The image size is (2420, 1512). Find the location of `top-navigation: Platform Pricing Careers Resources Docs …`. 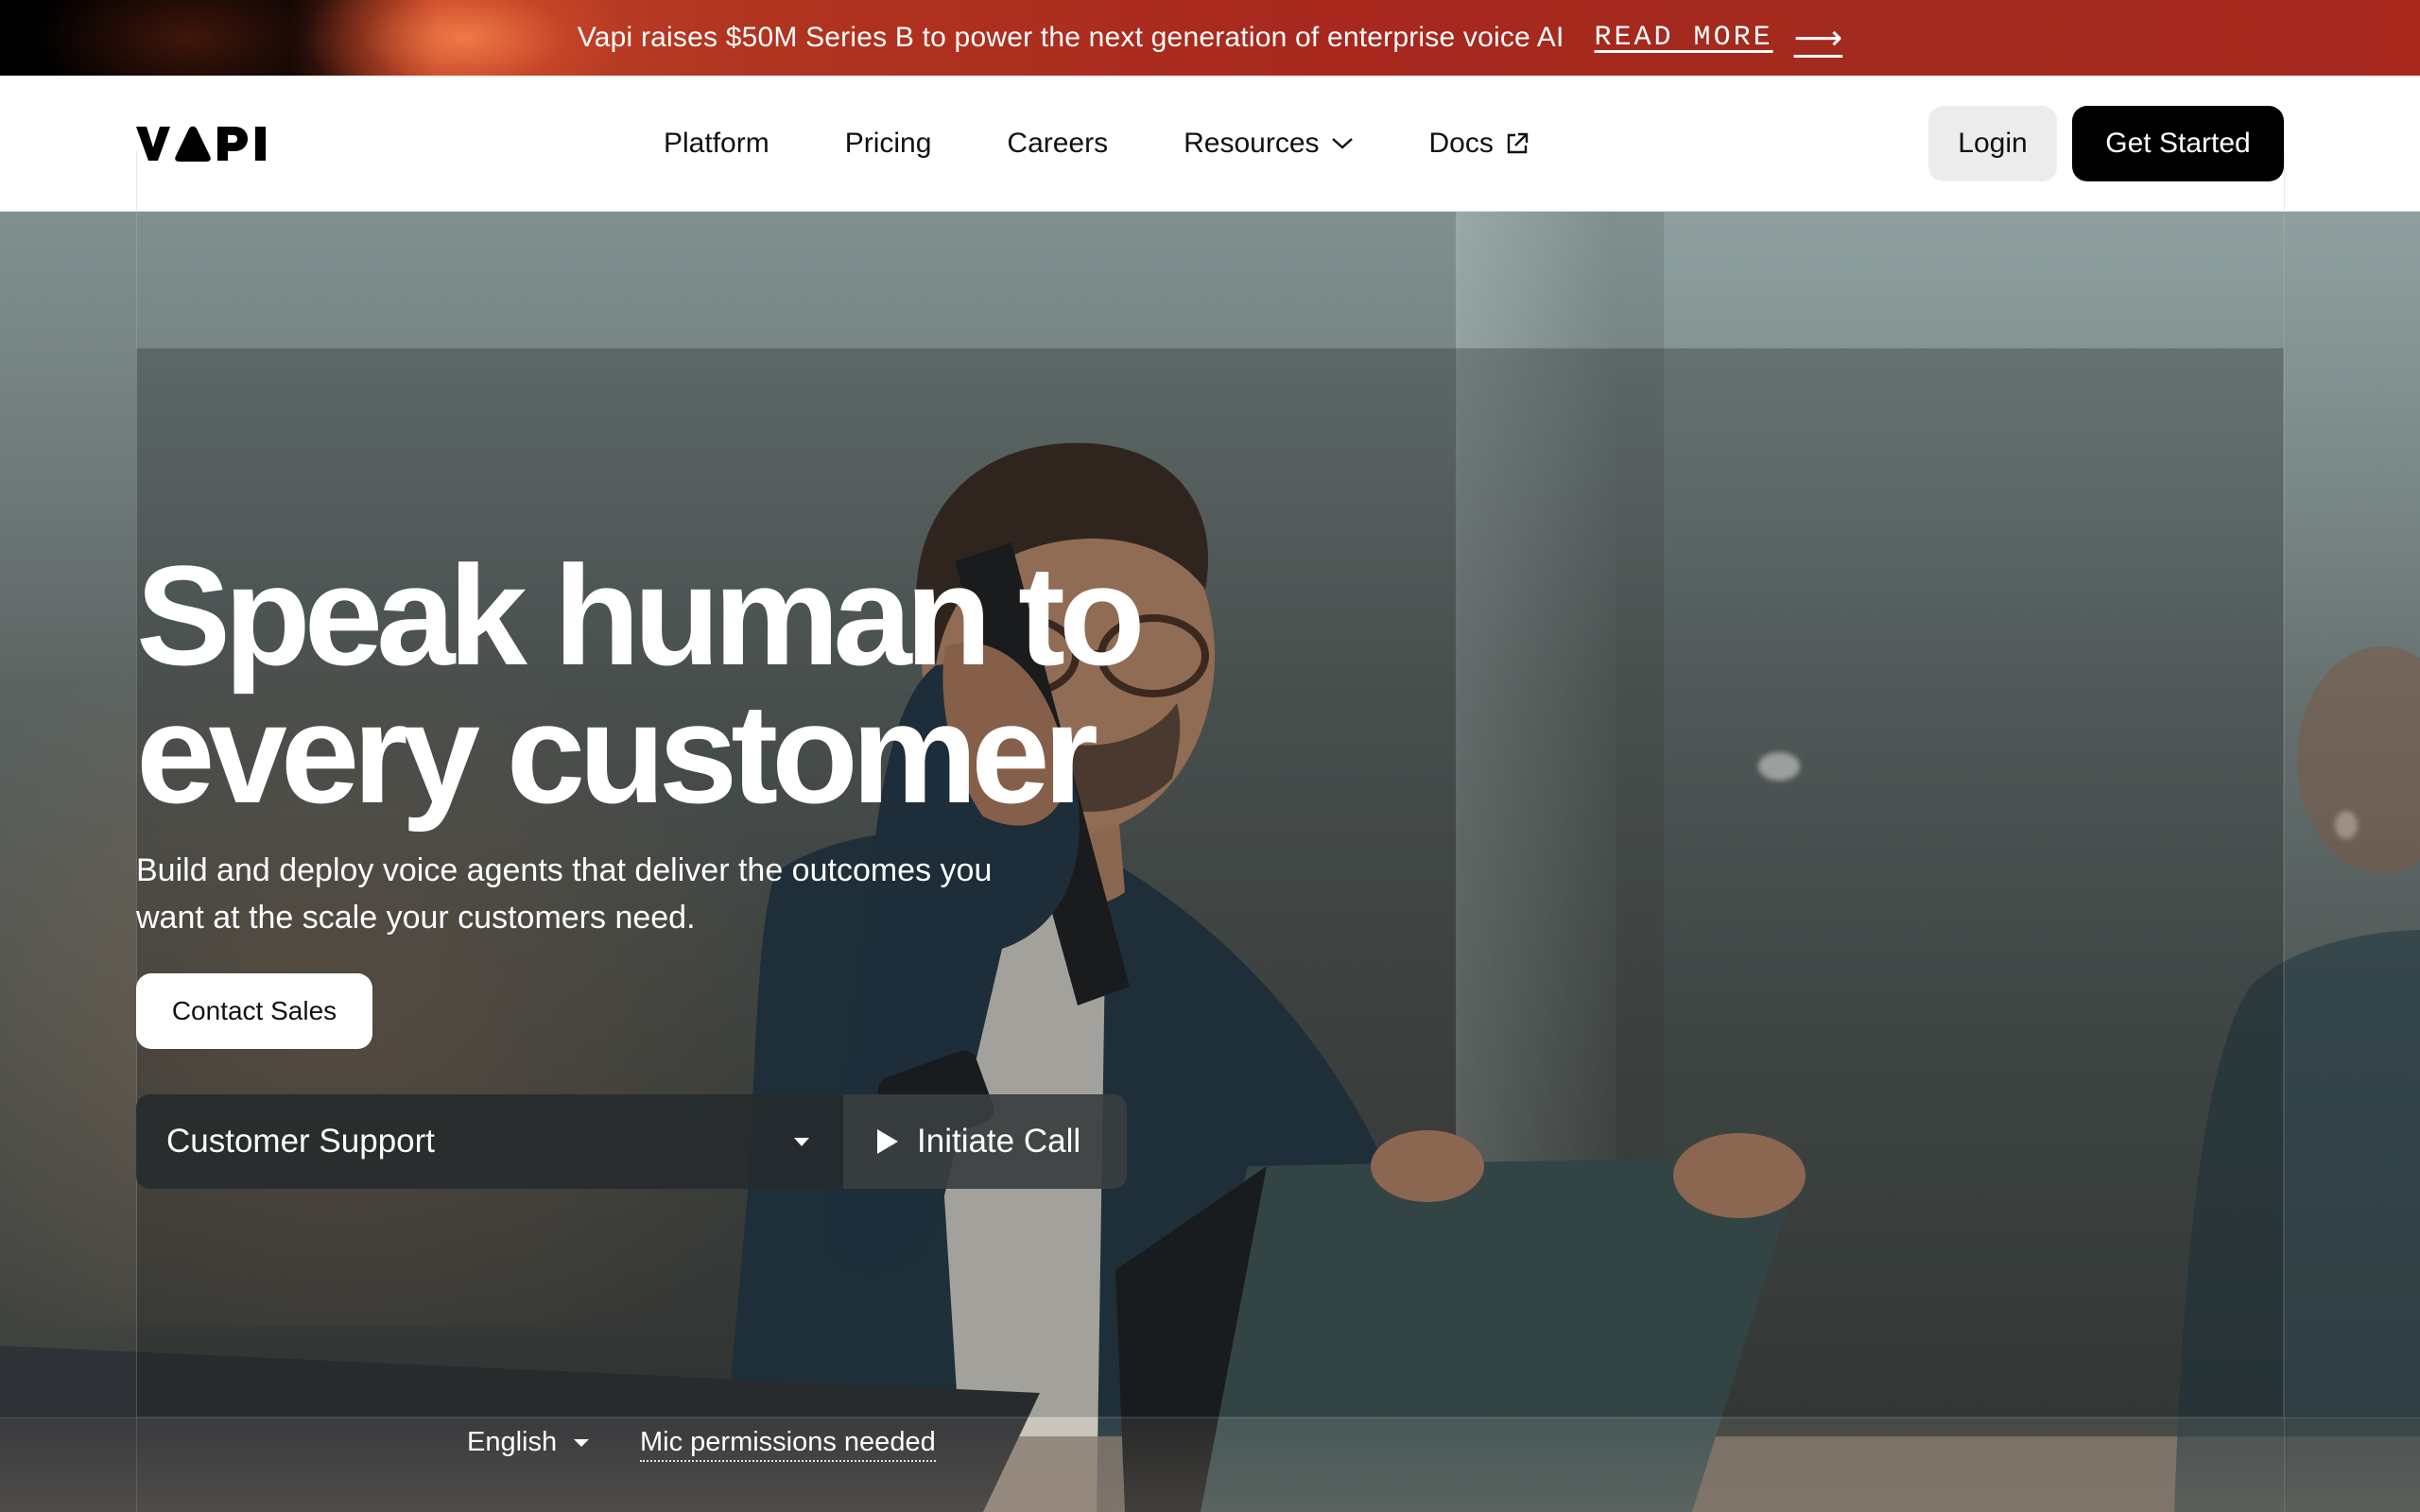

top-navigation: Platform Pricing Careers Resources Docs … is located at coordinates (1210, 144).